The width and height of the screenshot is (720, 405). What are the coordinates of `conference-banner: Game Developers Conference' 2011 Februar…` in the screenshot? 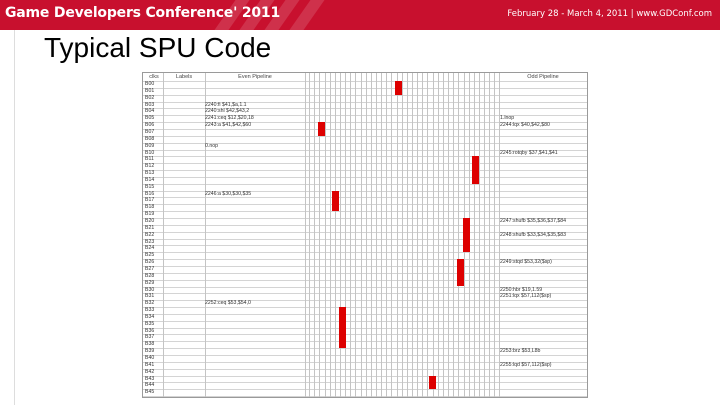 It's located at (360, 15).